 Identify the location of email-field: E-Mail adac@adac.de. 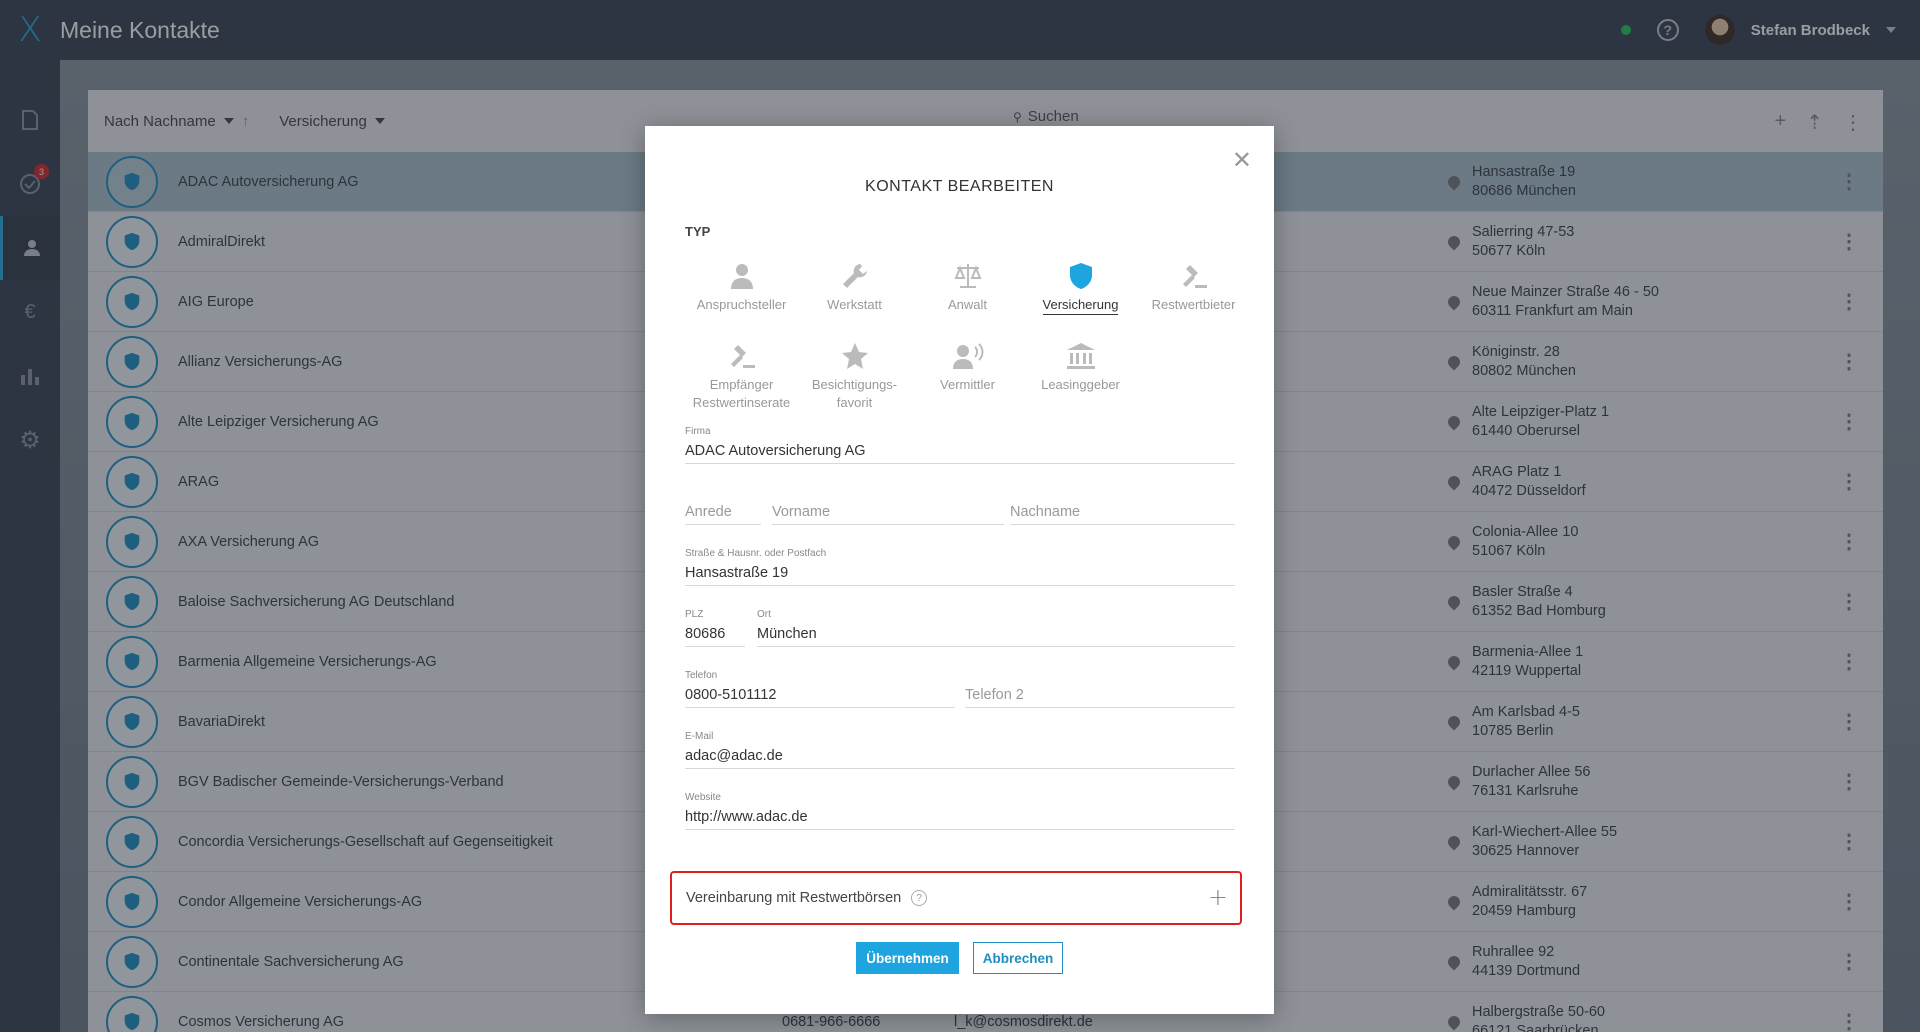
(960, 750).